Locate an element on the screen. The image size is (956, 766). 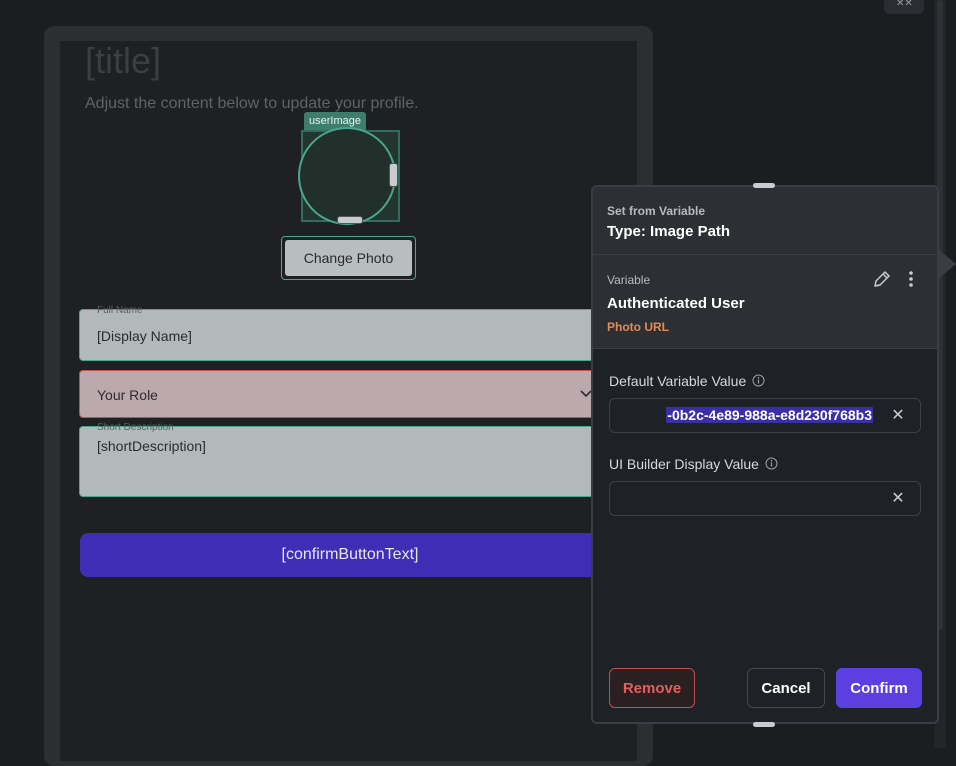
resize-handle-bottom is located at coordinates (350, 220).